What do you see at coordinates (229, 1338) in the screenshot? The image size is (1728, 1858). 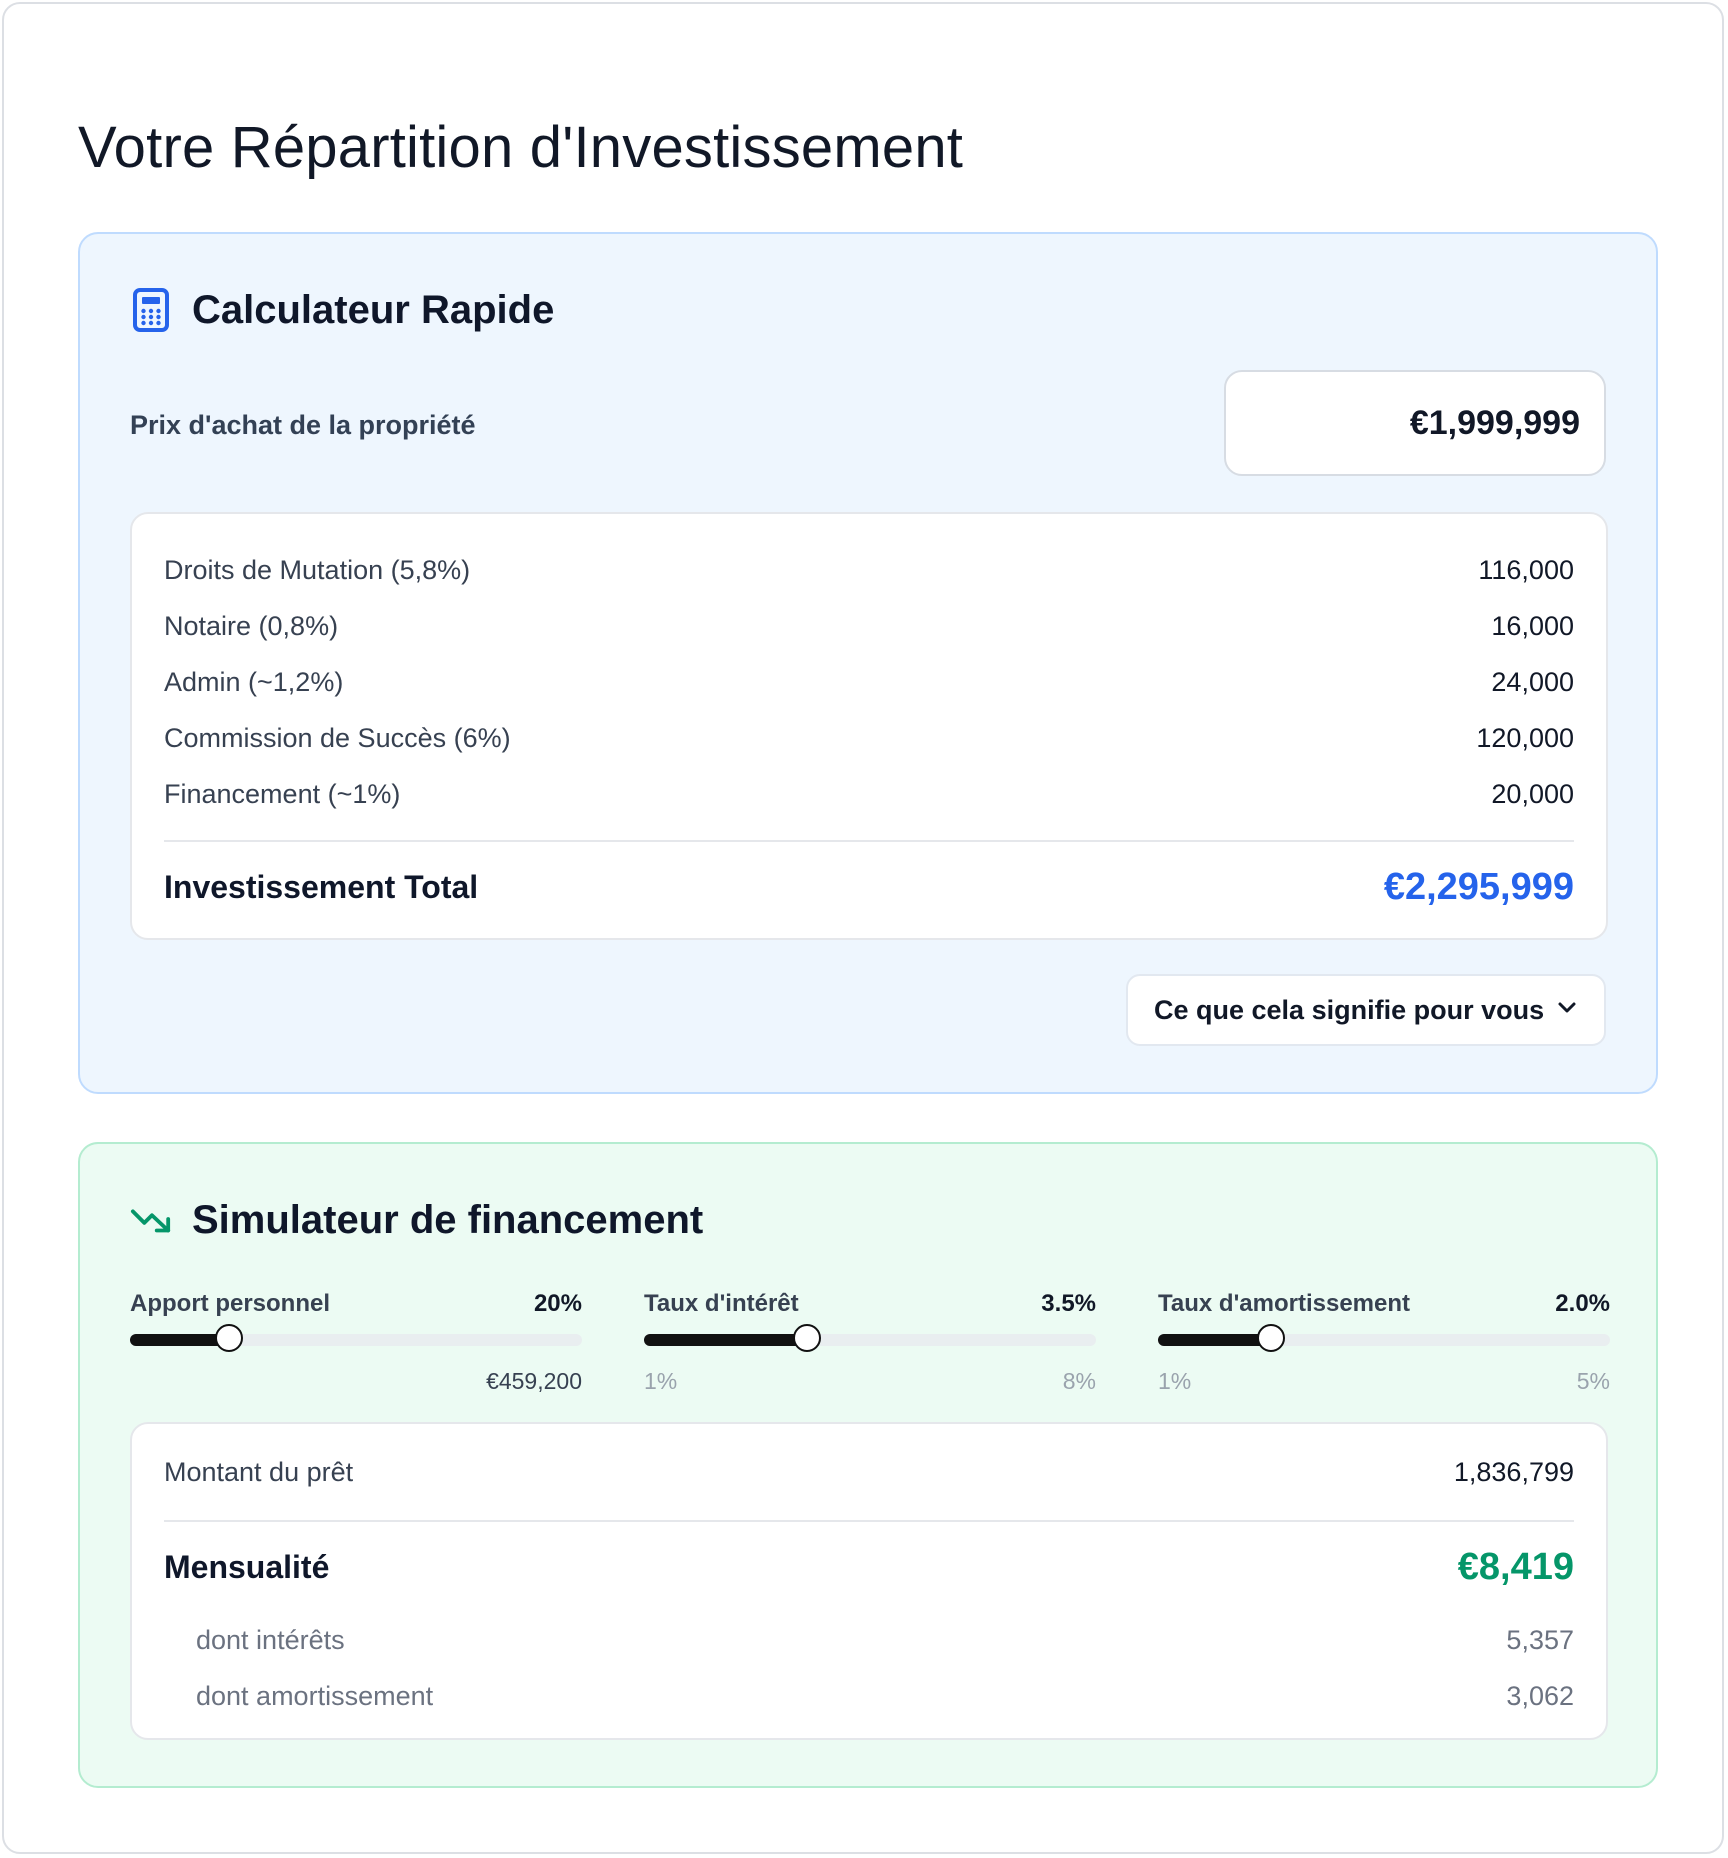 I see `down-payment-thumb` at bounding box center [229, 1338].